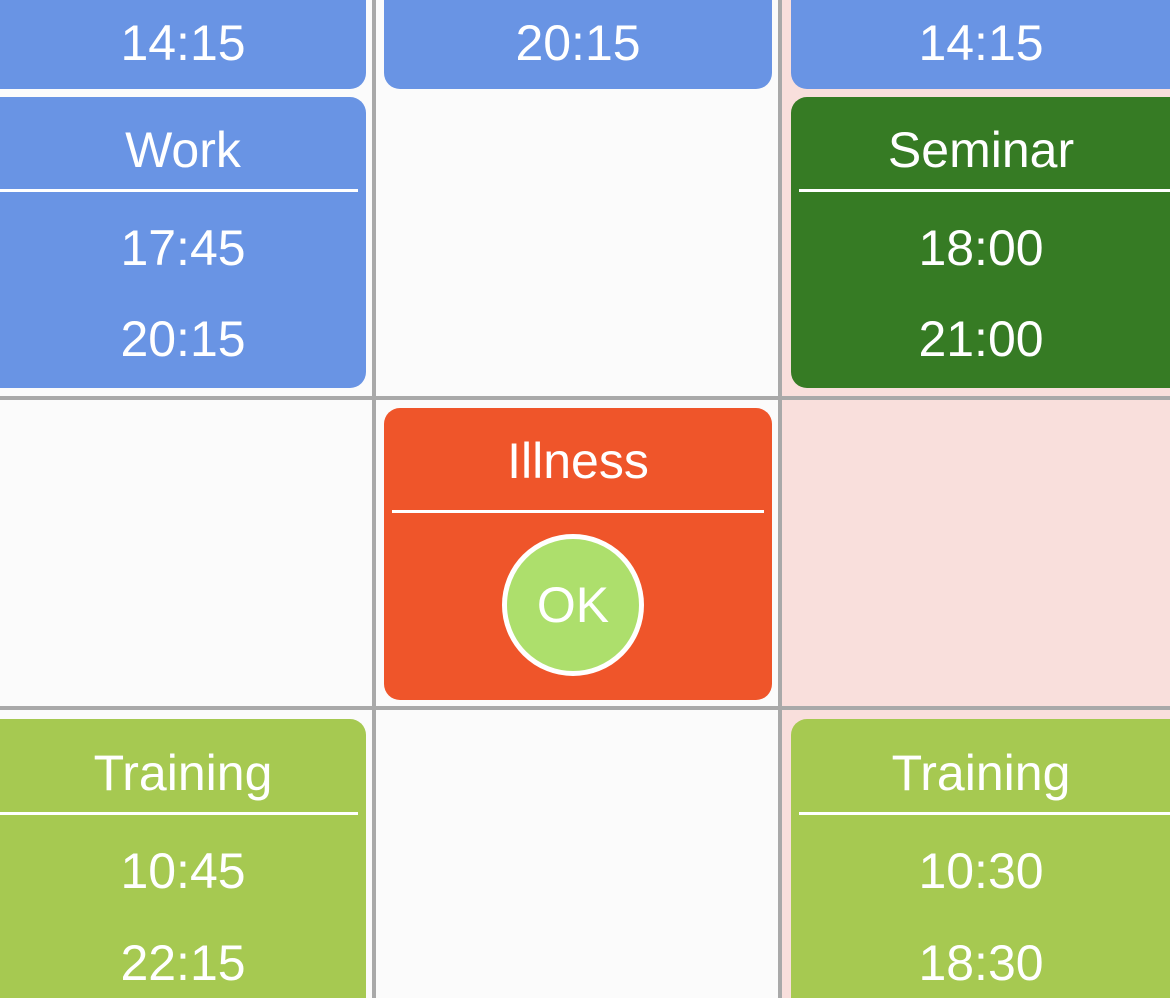  Describe the element at coordinates (981, 339) in the screenshot. I see `event-end-time: 21:00` at that location.